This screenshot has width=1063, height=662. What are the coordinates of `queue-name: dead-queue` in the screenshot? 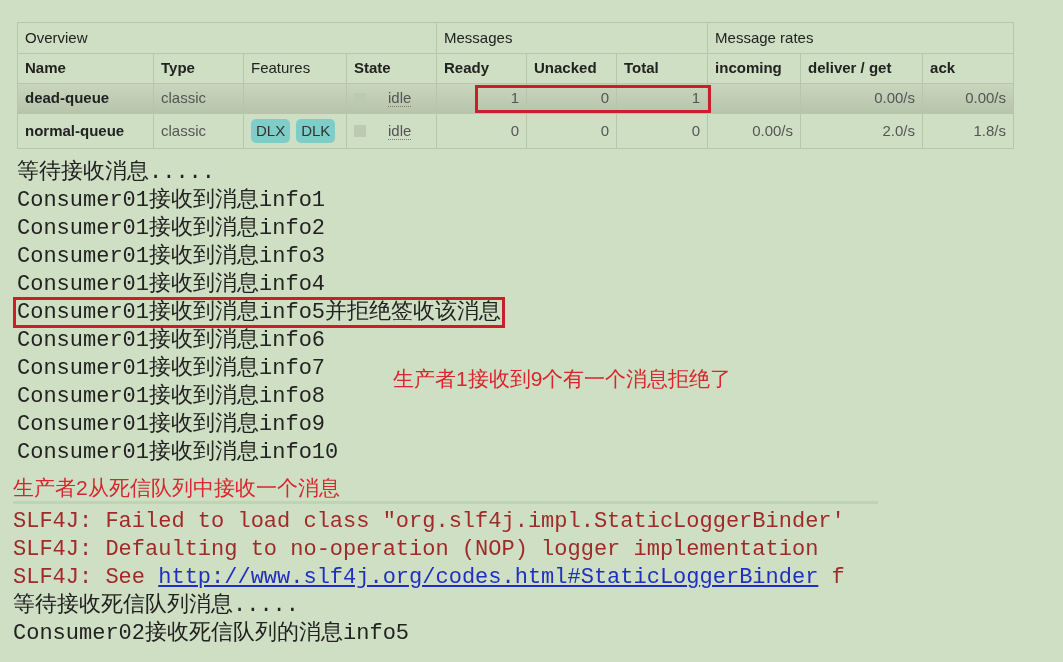 It's located at (67, 98).